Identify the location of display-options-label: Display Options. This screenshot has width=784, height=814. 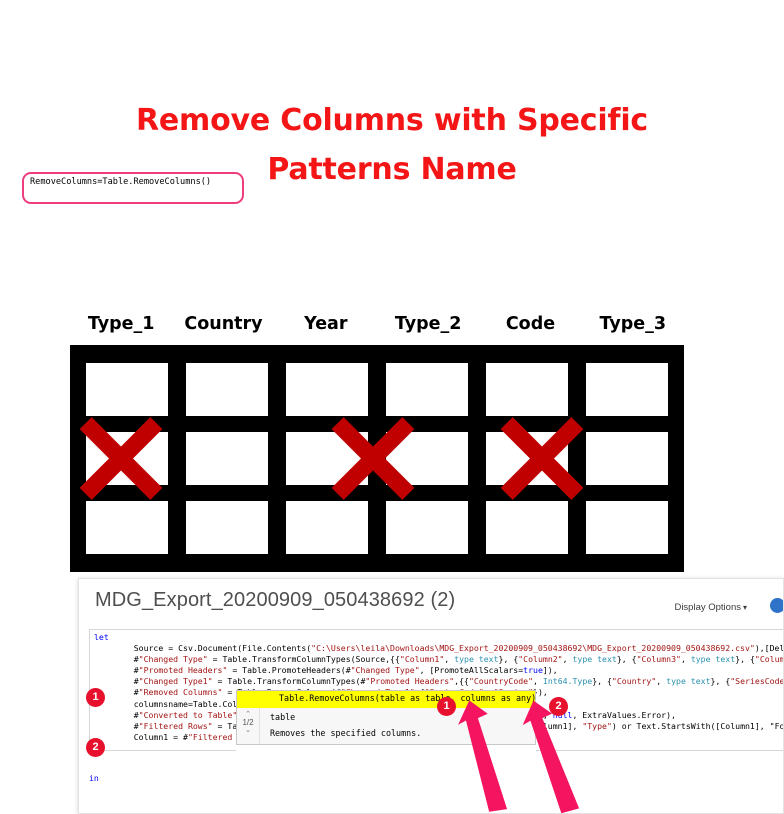
(707, 607).